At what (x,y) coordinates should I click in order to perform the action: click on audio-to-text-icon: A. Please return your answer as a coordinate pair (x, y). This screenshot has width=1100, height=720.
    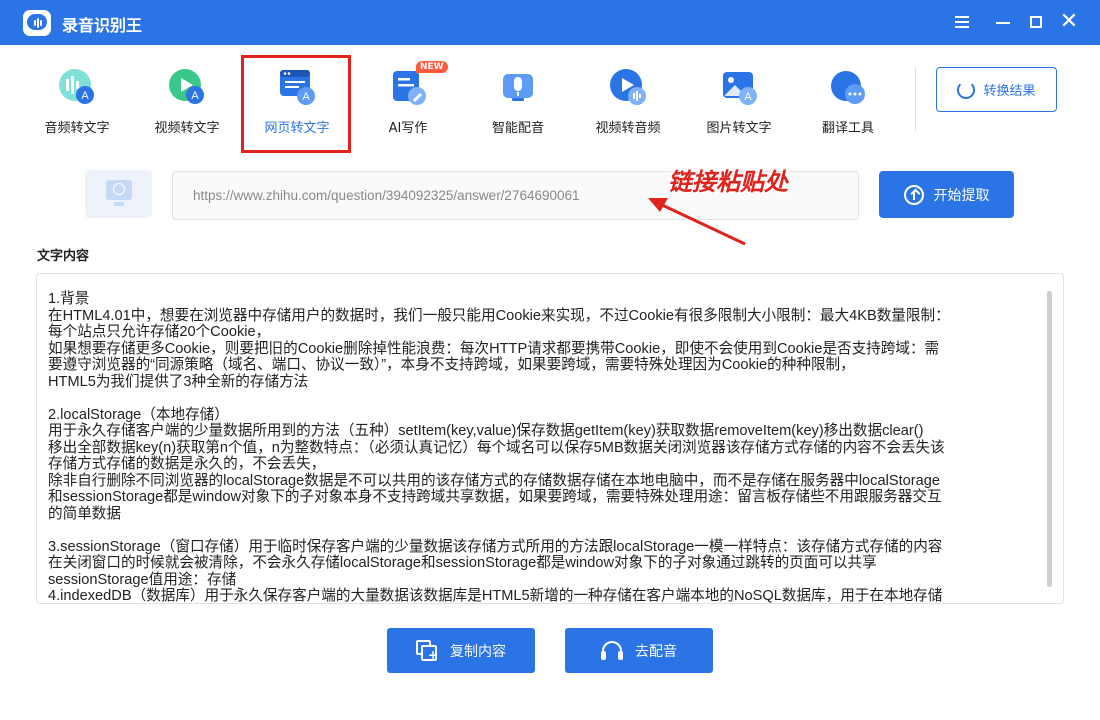
    Looking at the image, I should click on (76, 86).